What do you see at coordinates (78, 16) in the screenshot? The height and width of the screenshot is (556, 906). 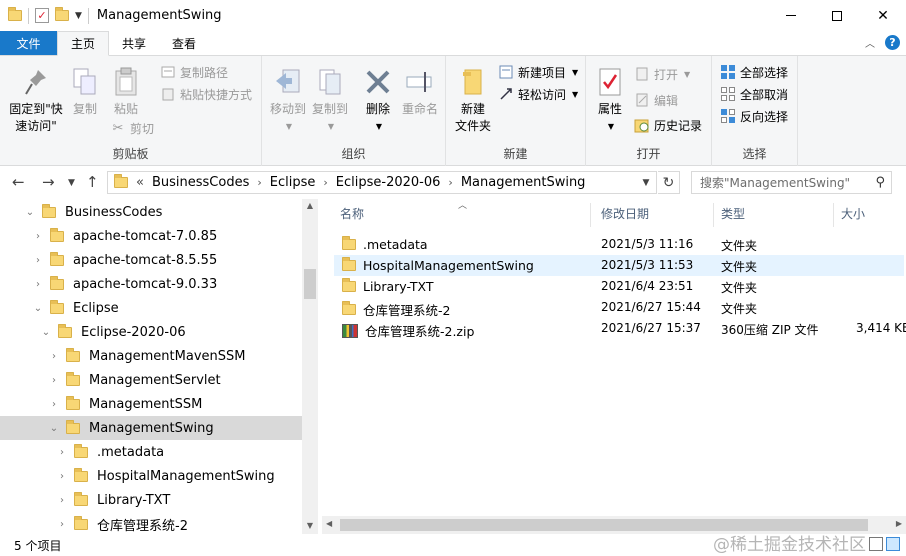 I see `customize-quick-access-icon: ▼` at bounding box center [78, 16].